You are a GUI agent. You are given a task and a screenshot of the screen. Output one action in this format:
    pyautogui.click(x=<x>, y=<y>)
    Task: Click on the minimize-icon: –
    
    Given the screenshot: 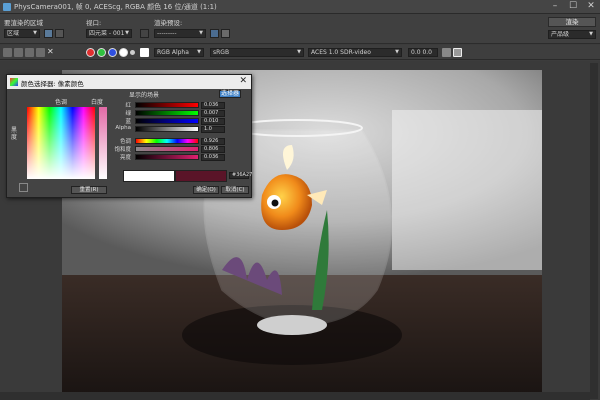 What is the action you would take?
    pyautogui.click(x=555, y=7)
    